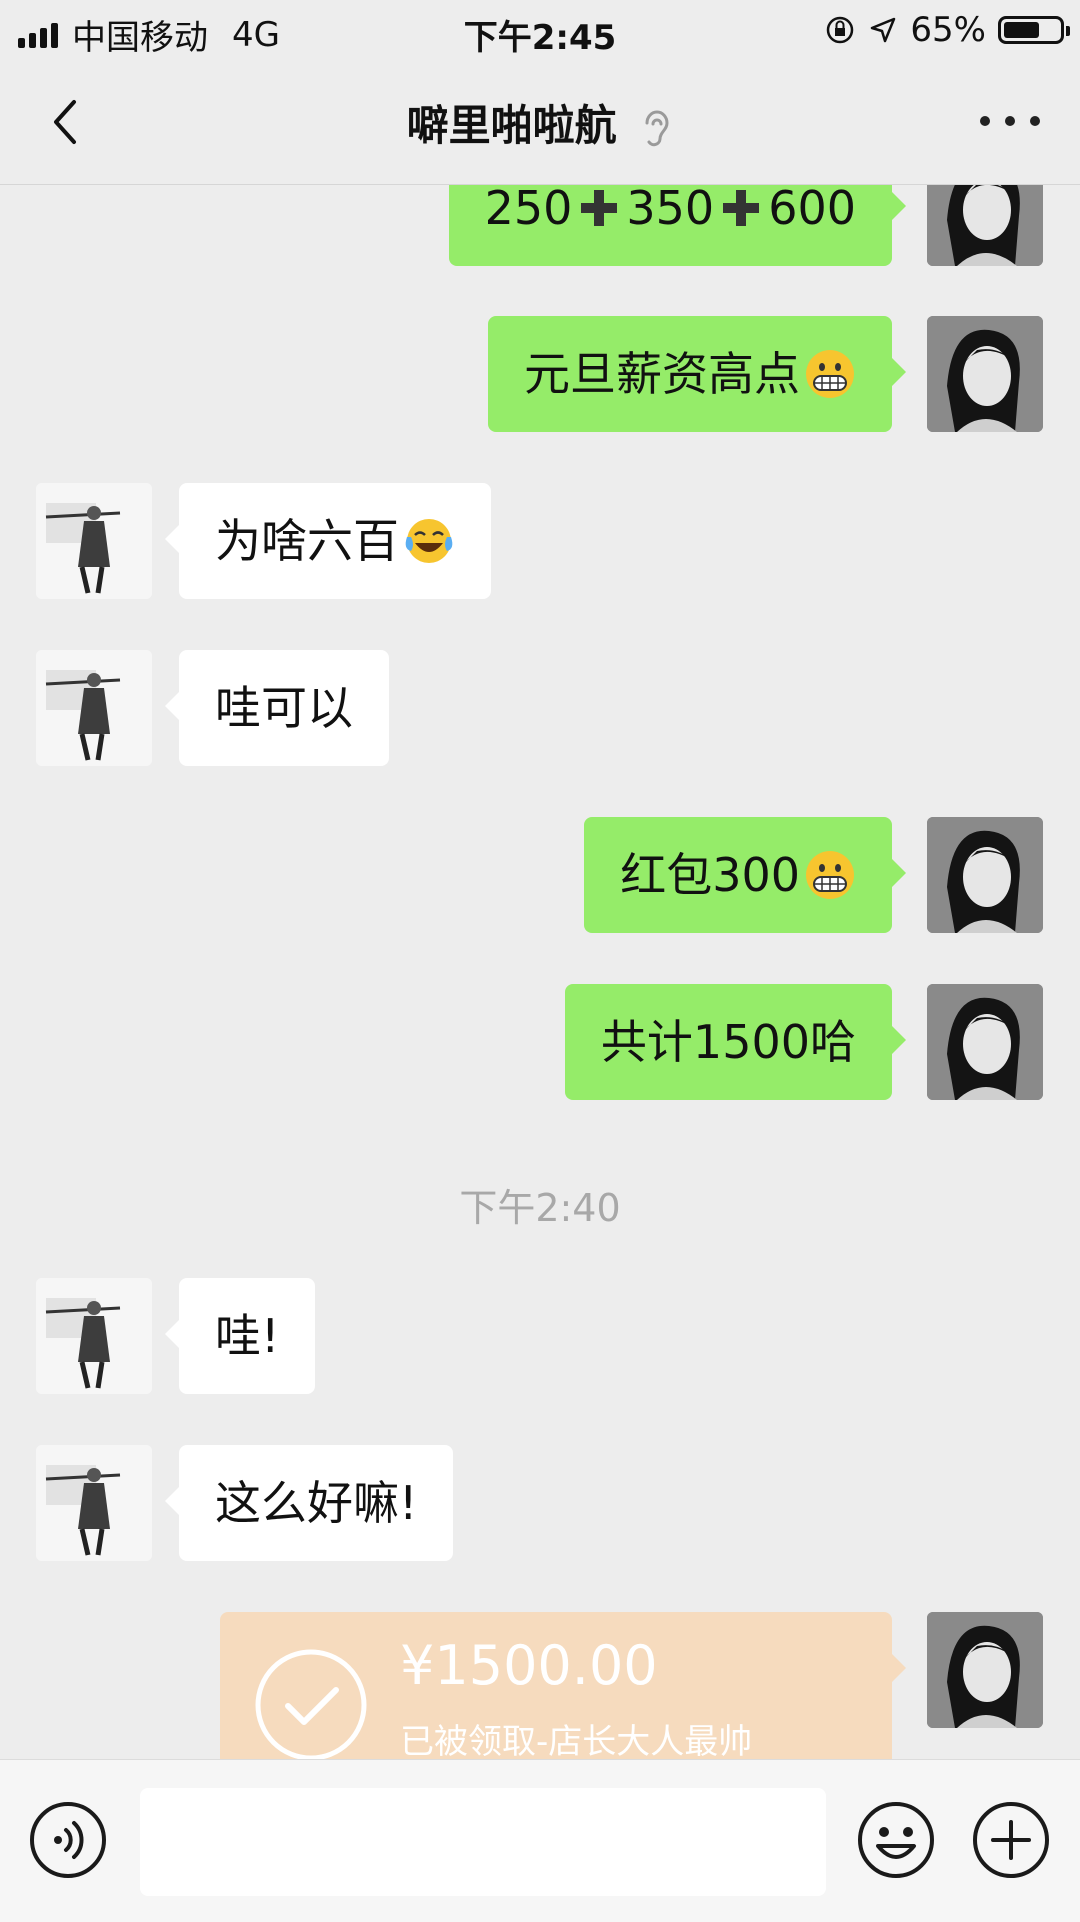 The height and width of the screenshot is (1922, 1080). Describe the element at coordinates (728, 1042) in the screenshot. I see `message-text: 共计1500哈` at that location.